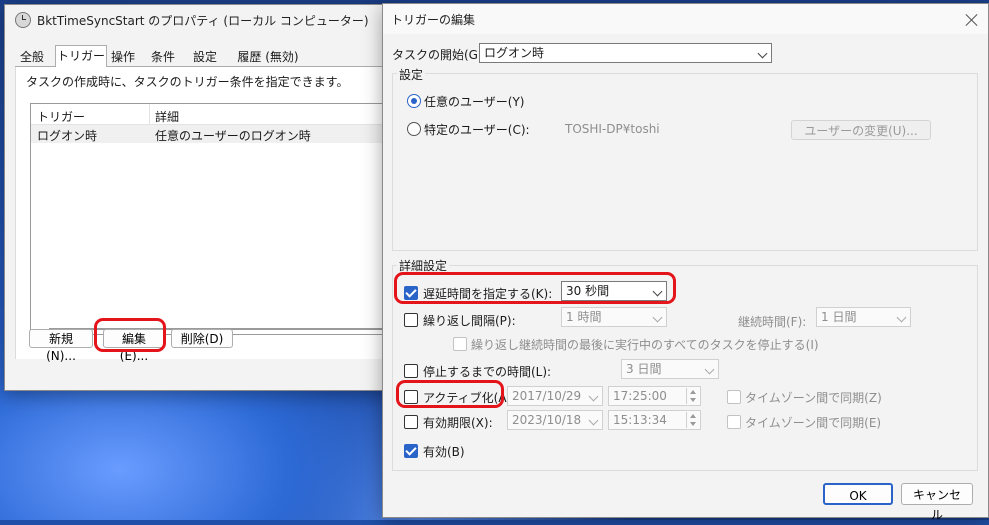  What do you see at coordinates (411, 320) in the screenshot?
I see `repeat-checkbox` at bounding box center [411, 320].